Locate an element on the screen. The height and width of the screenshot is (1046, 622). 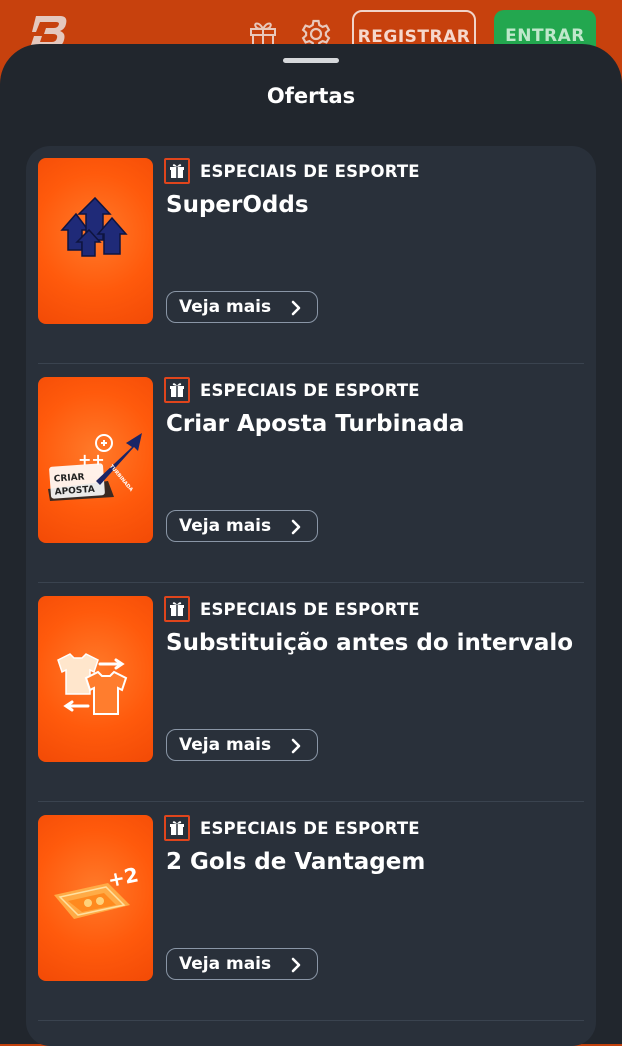
offer-title: Substituição antes do intervalo is located at coordinates (369, 643).